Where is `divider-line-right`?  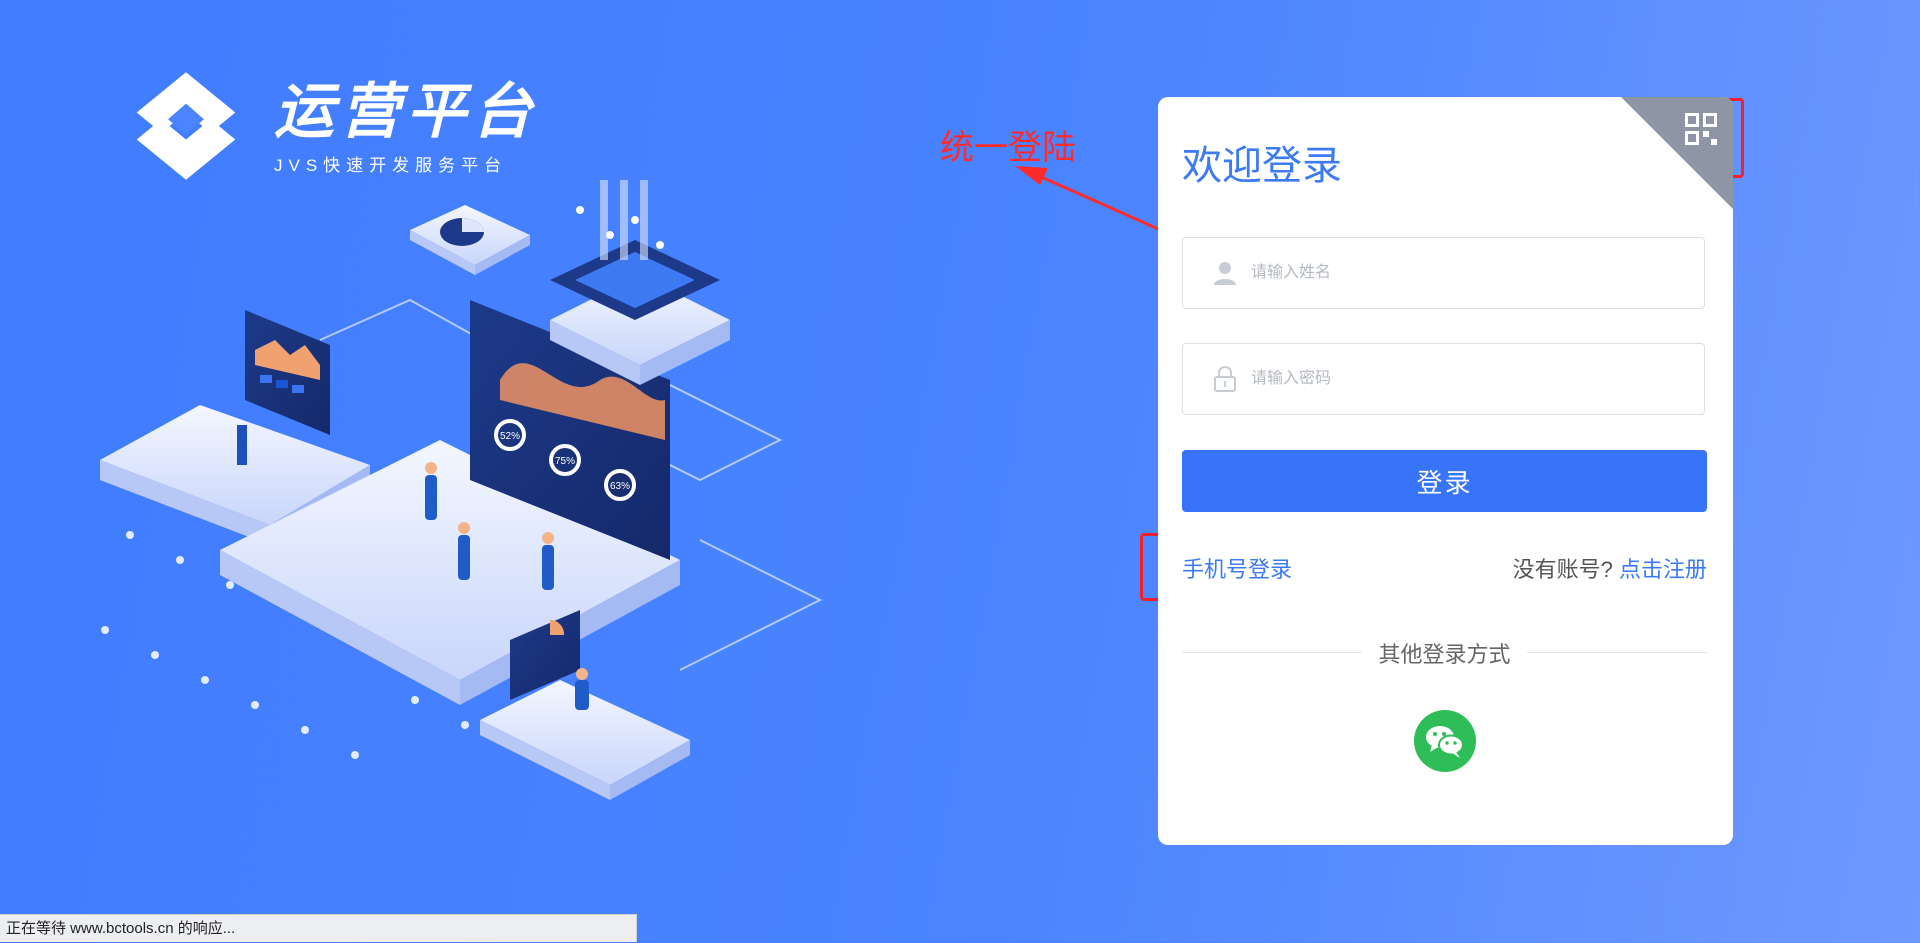
divider-line-right is located at coordinates (1617, 652).